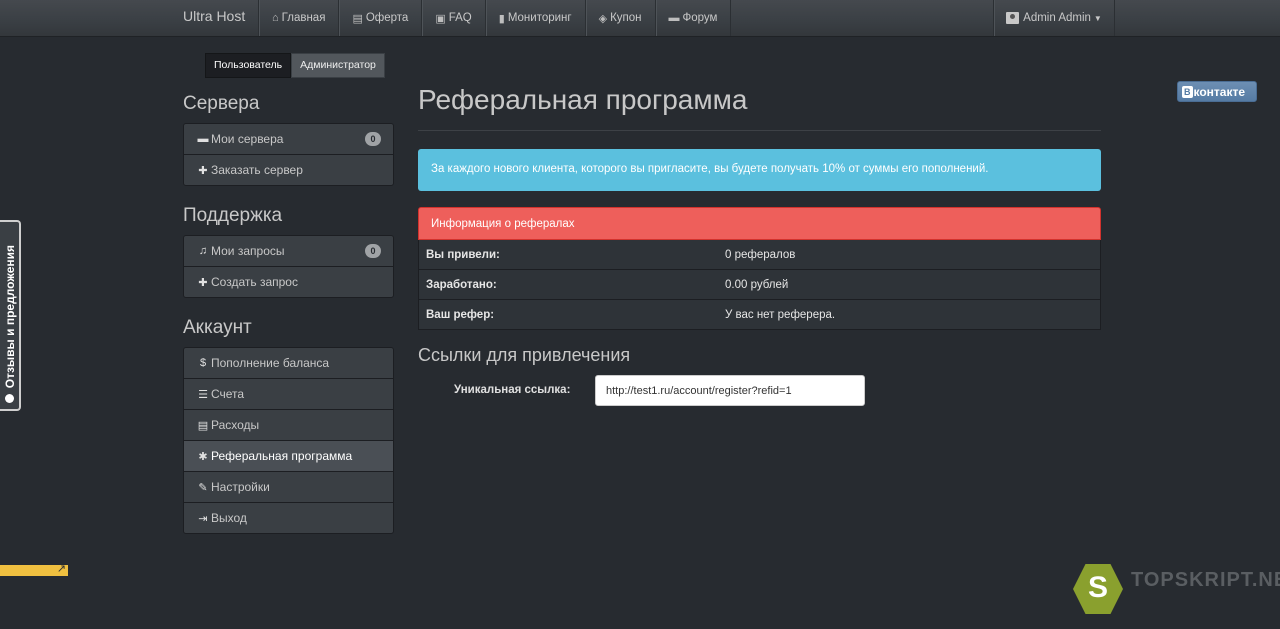  What do you see at coordinates (275, 18) in the screenshot?
I see `home-icon: ⌂` at bounding box center [275, 18].